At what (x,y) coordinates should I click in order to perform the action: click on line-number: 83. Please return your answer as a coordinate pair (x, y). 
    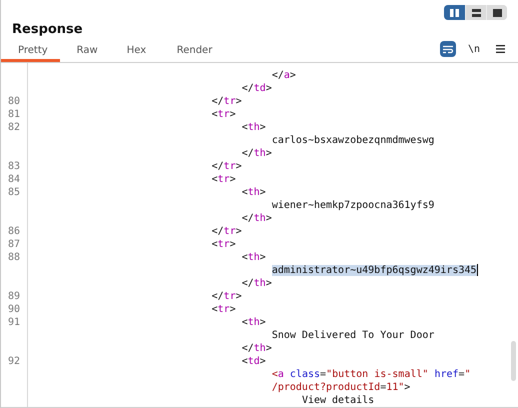
    Looking at the image, I should click on (14, 166).